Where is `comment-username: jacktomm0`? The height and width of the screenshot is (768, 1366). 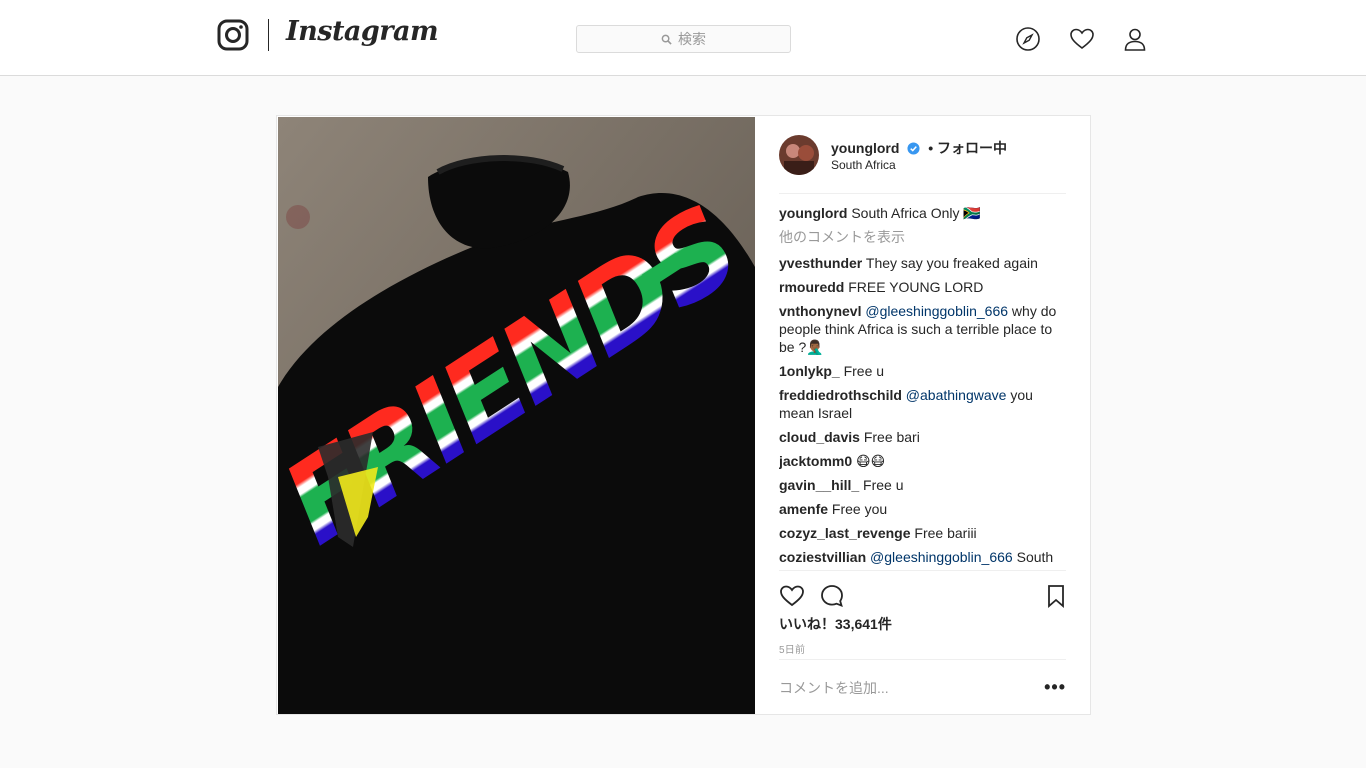
comment-username: jacktomm0 is located at coordinates (815, 461).